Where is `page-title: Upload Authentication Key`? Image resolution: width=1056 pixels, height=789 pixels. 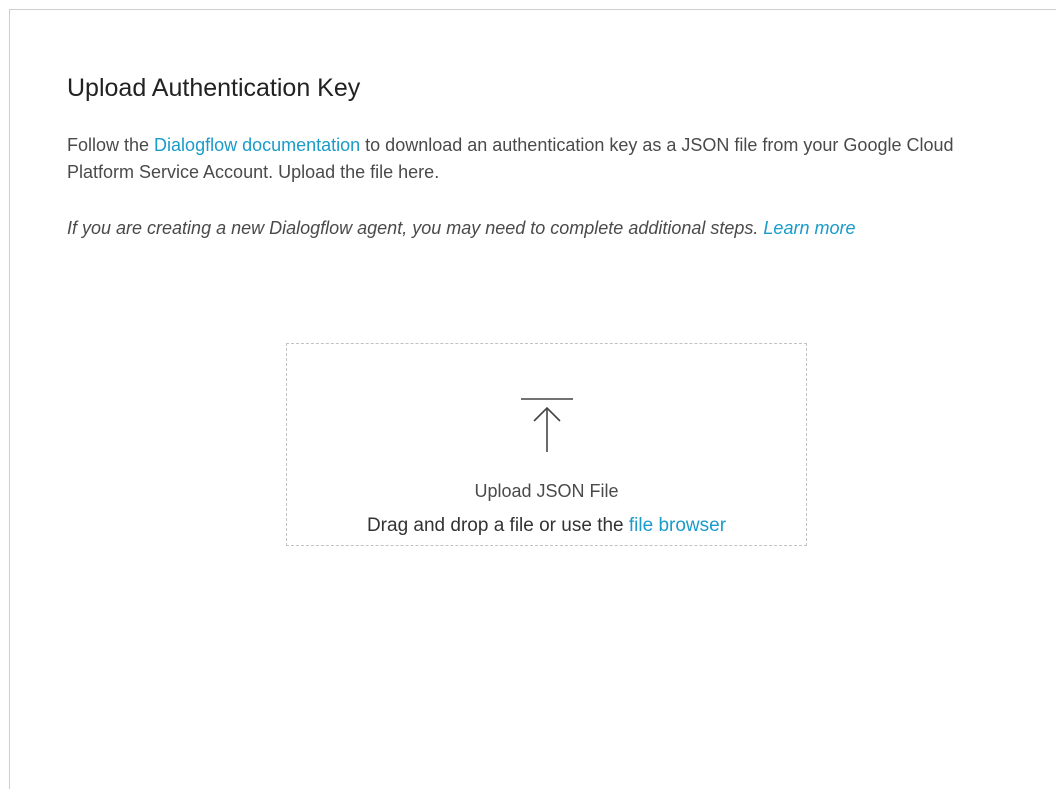
page-title: Upload Authentication Key is located at coordinates (214, 88).